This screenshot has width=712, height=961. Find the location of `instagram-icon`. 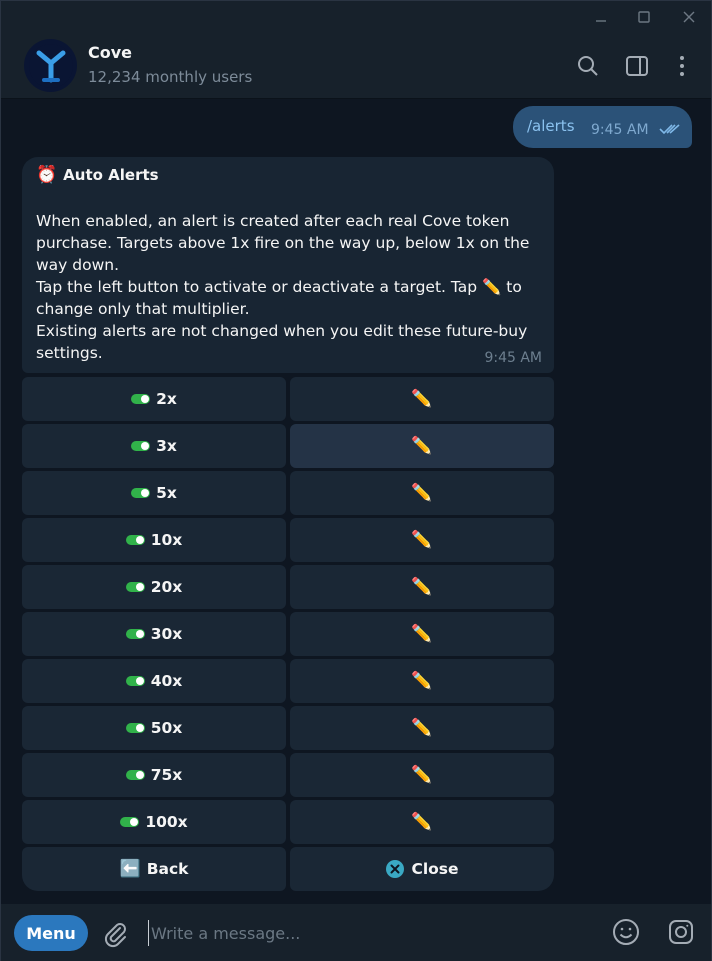

instagram-icon is located at coordinates (681, 932).